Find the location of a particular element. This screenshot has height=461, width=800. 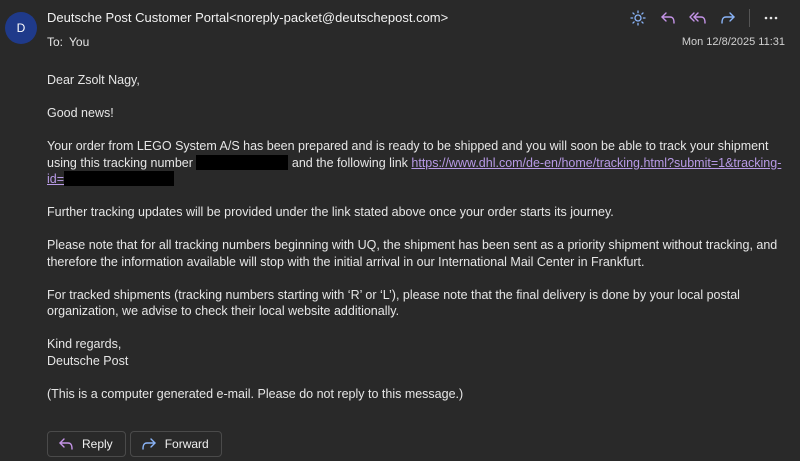

reply-all-icon is located at coordinates (698, 18).